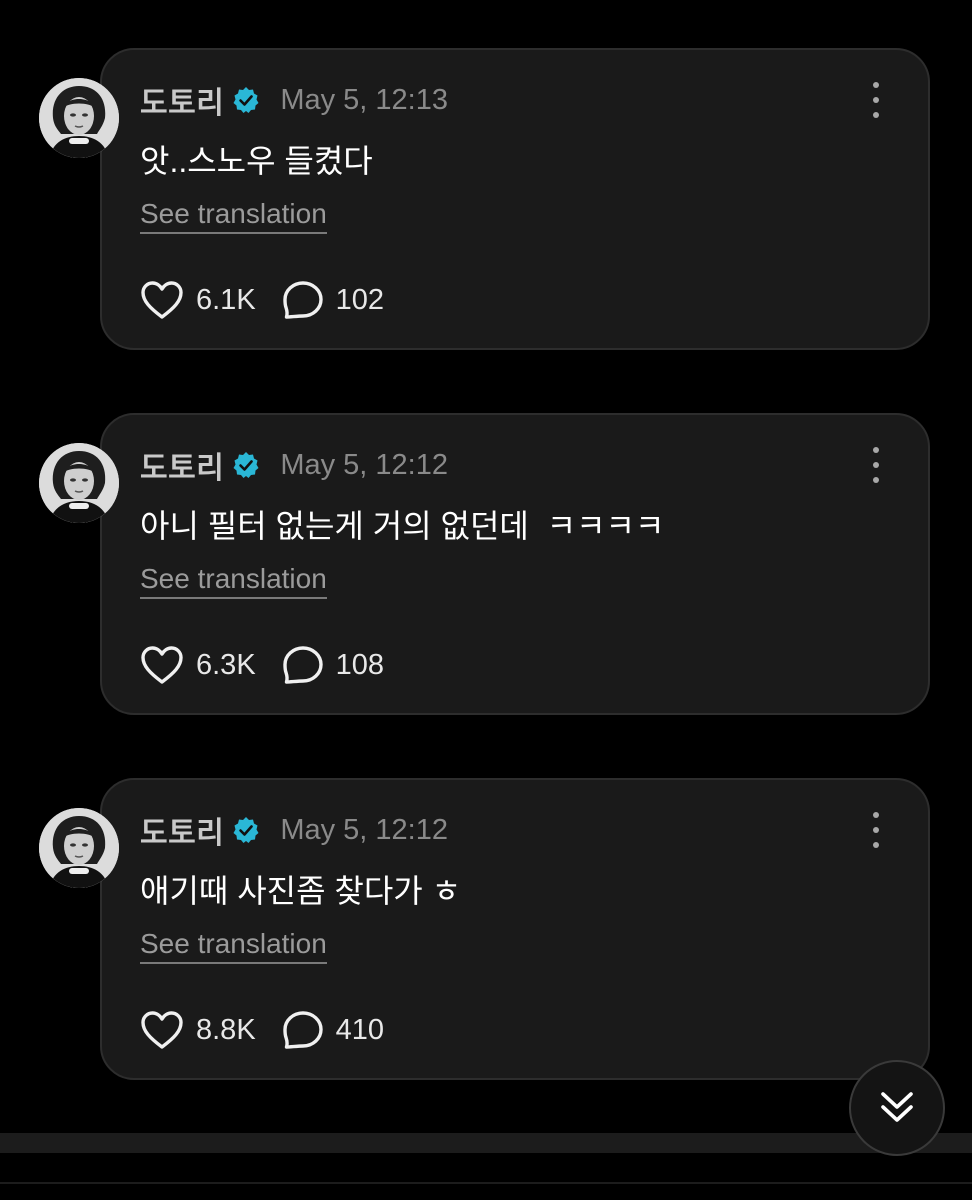  What do you see at coordinates (275, 665) in the screenshot?
I see `post-actions: 6.3K 108` at bounding box center [275, 665].